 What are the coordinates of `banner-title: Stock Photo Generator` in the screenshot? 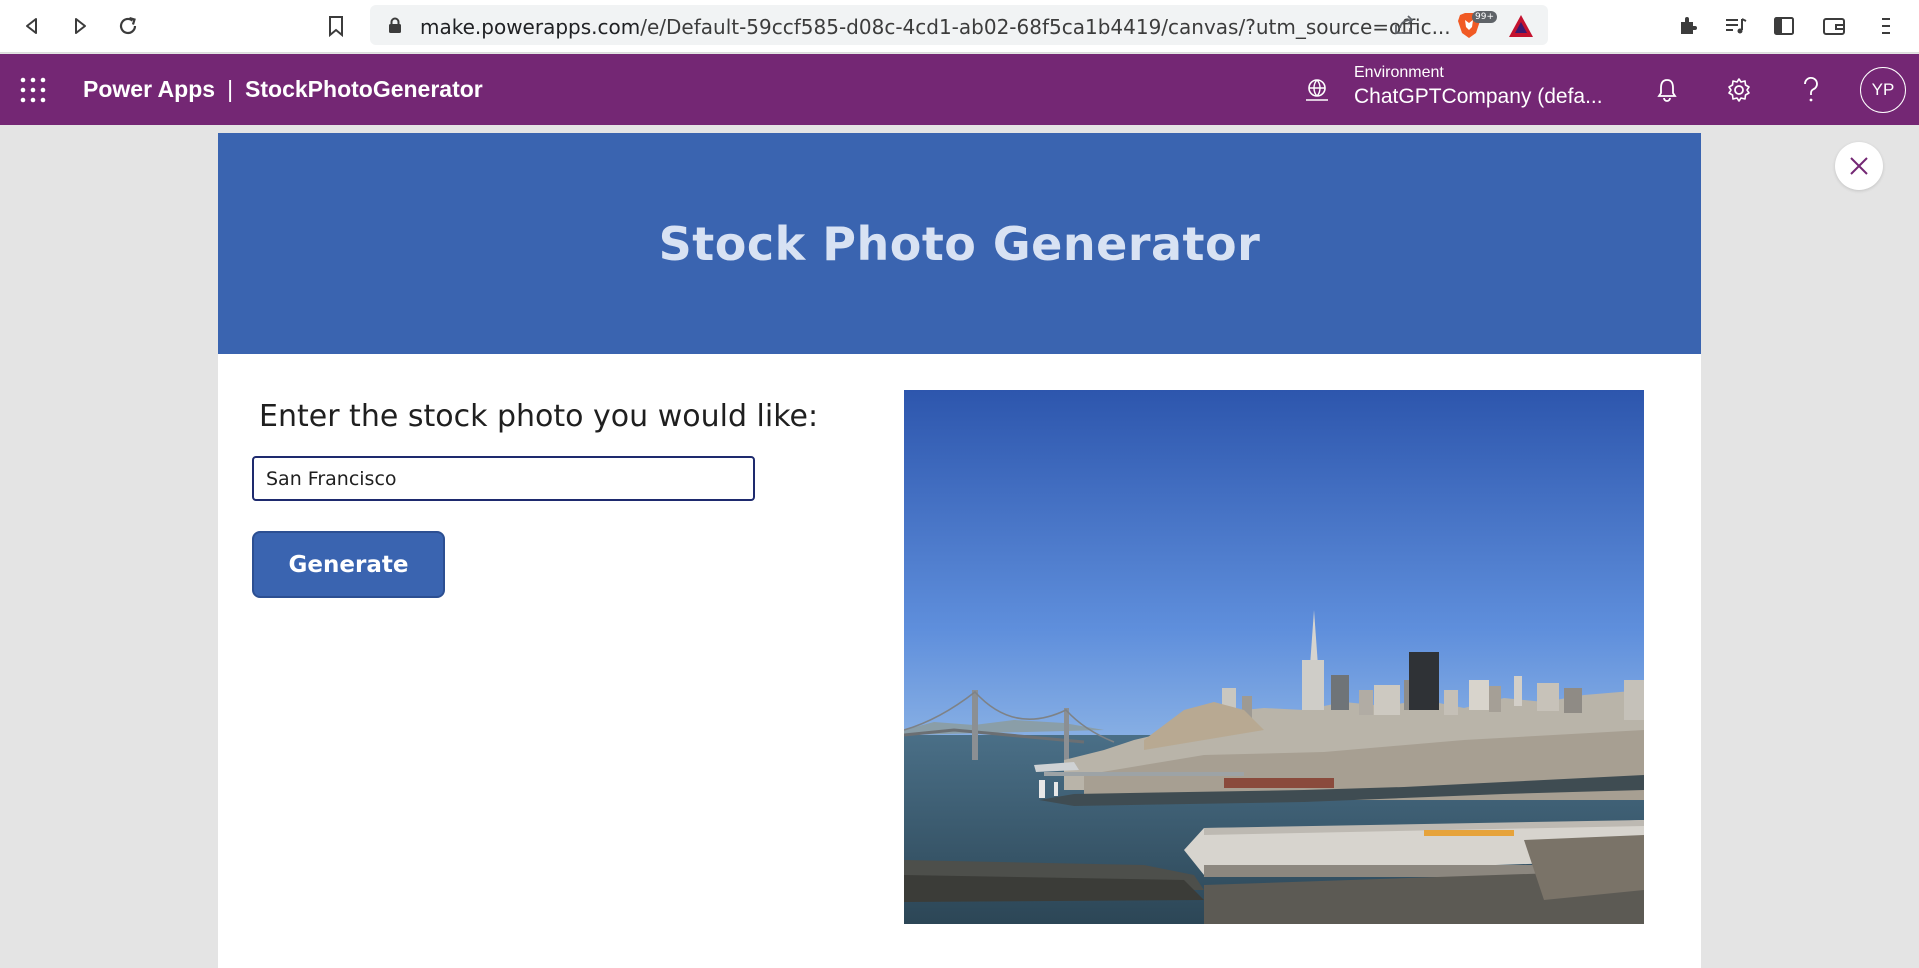 It's located at (959, 243).